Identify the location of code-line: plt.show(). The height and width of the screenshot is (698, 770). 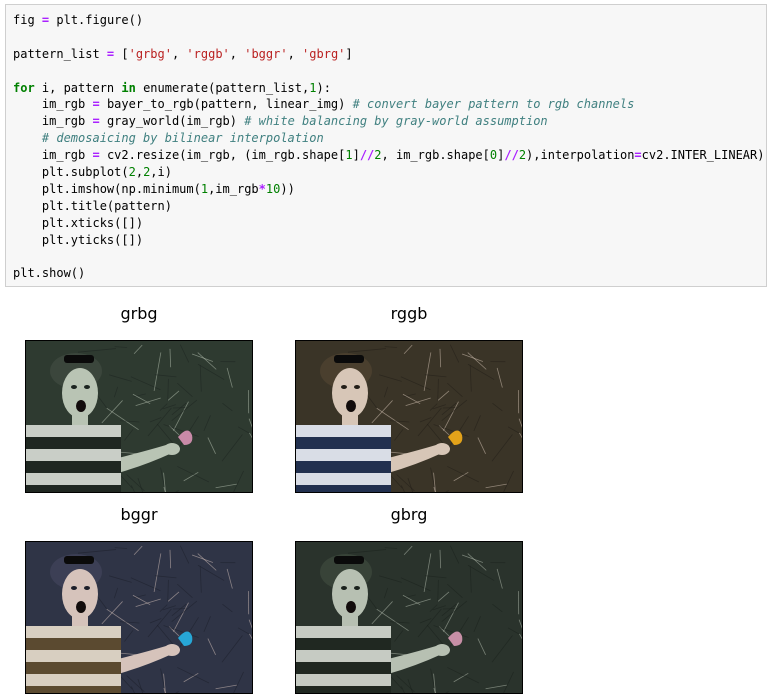
(388, 273).